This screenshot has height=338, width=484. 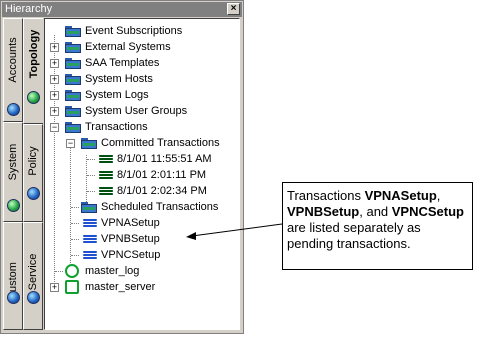 I want to click on callout-arrow, so click(x=234, y=231).